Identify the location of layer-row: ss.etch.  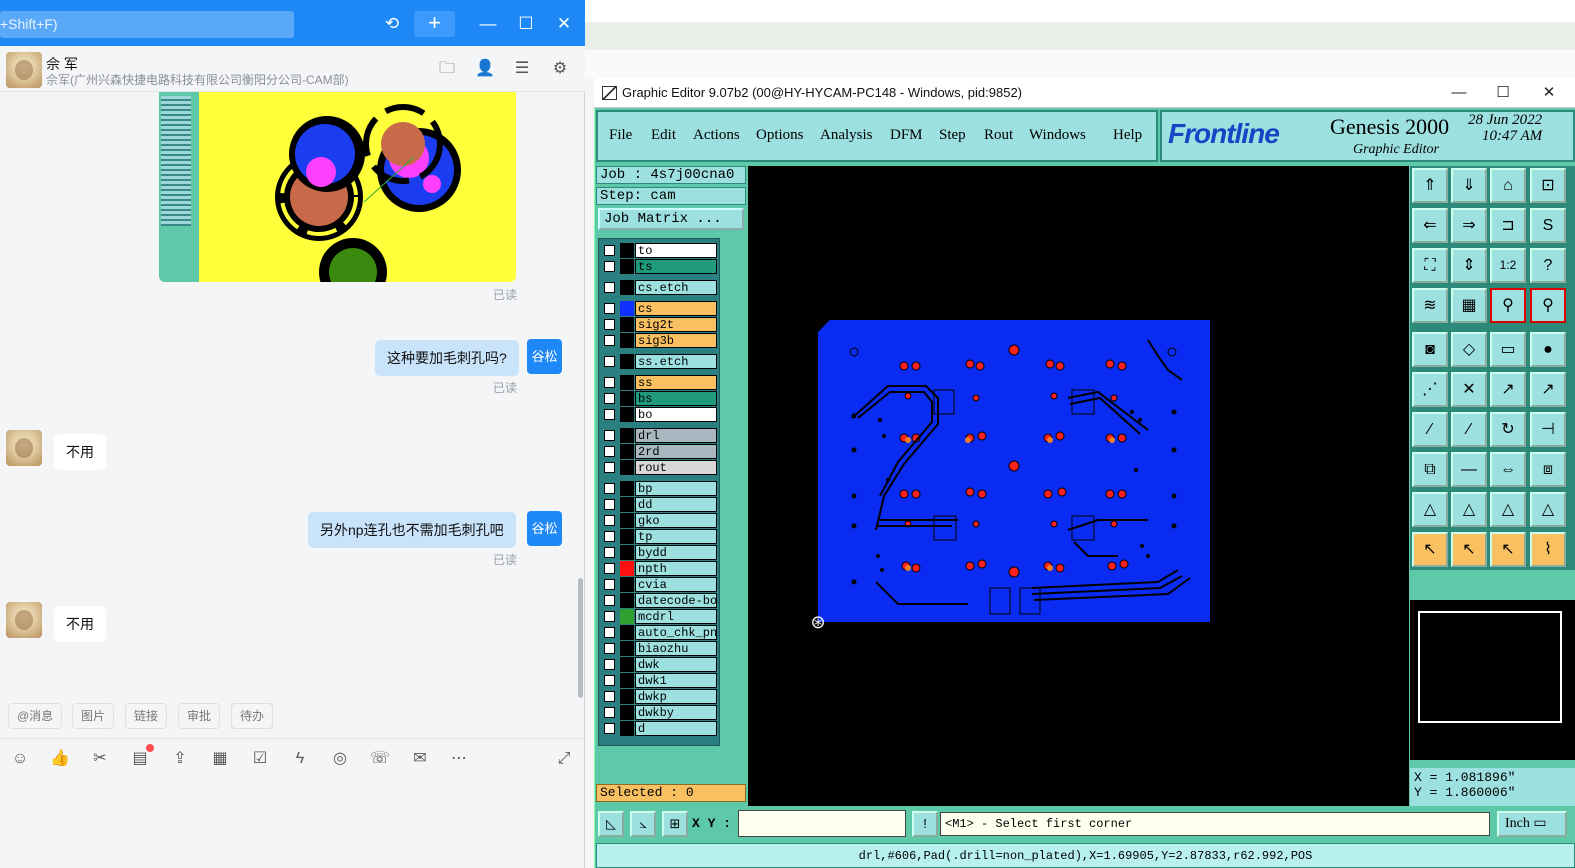
(659, 361).